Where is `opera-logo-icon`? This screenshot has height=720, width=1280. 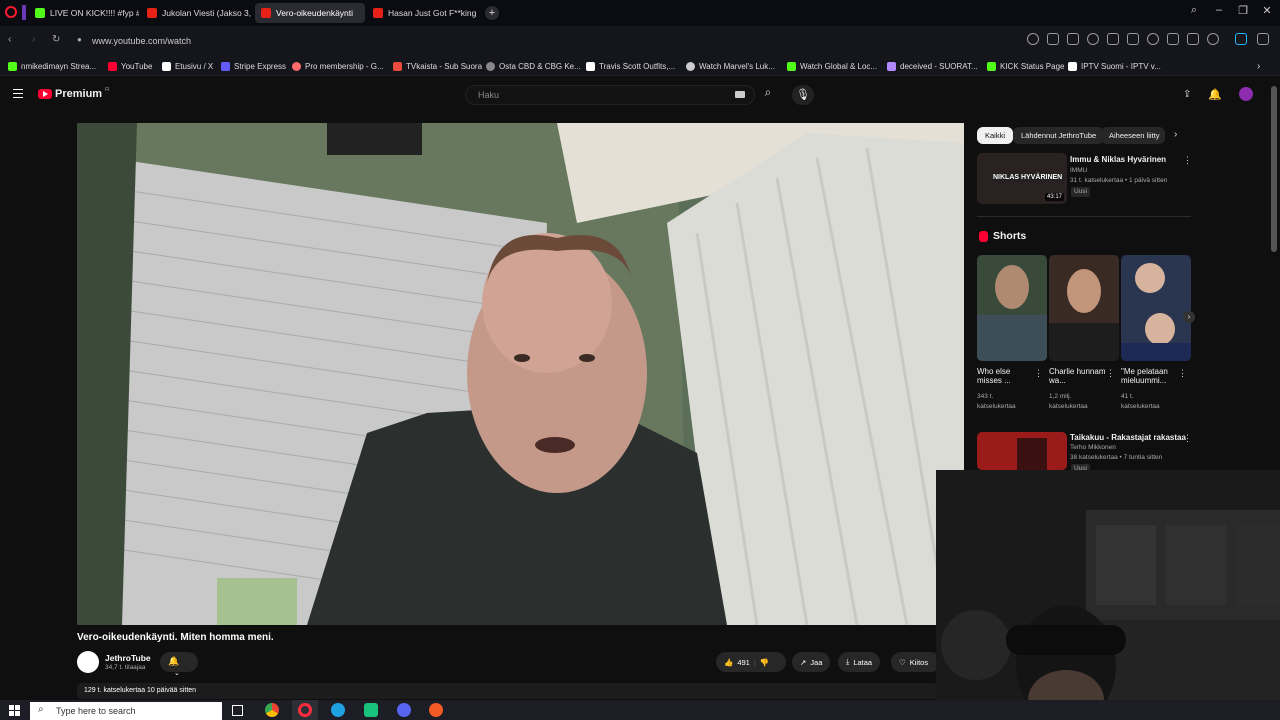
opera-logo-icon is located at coordinates (11, 12).